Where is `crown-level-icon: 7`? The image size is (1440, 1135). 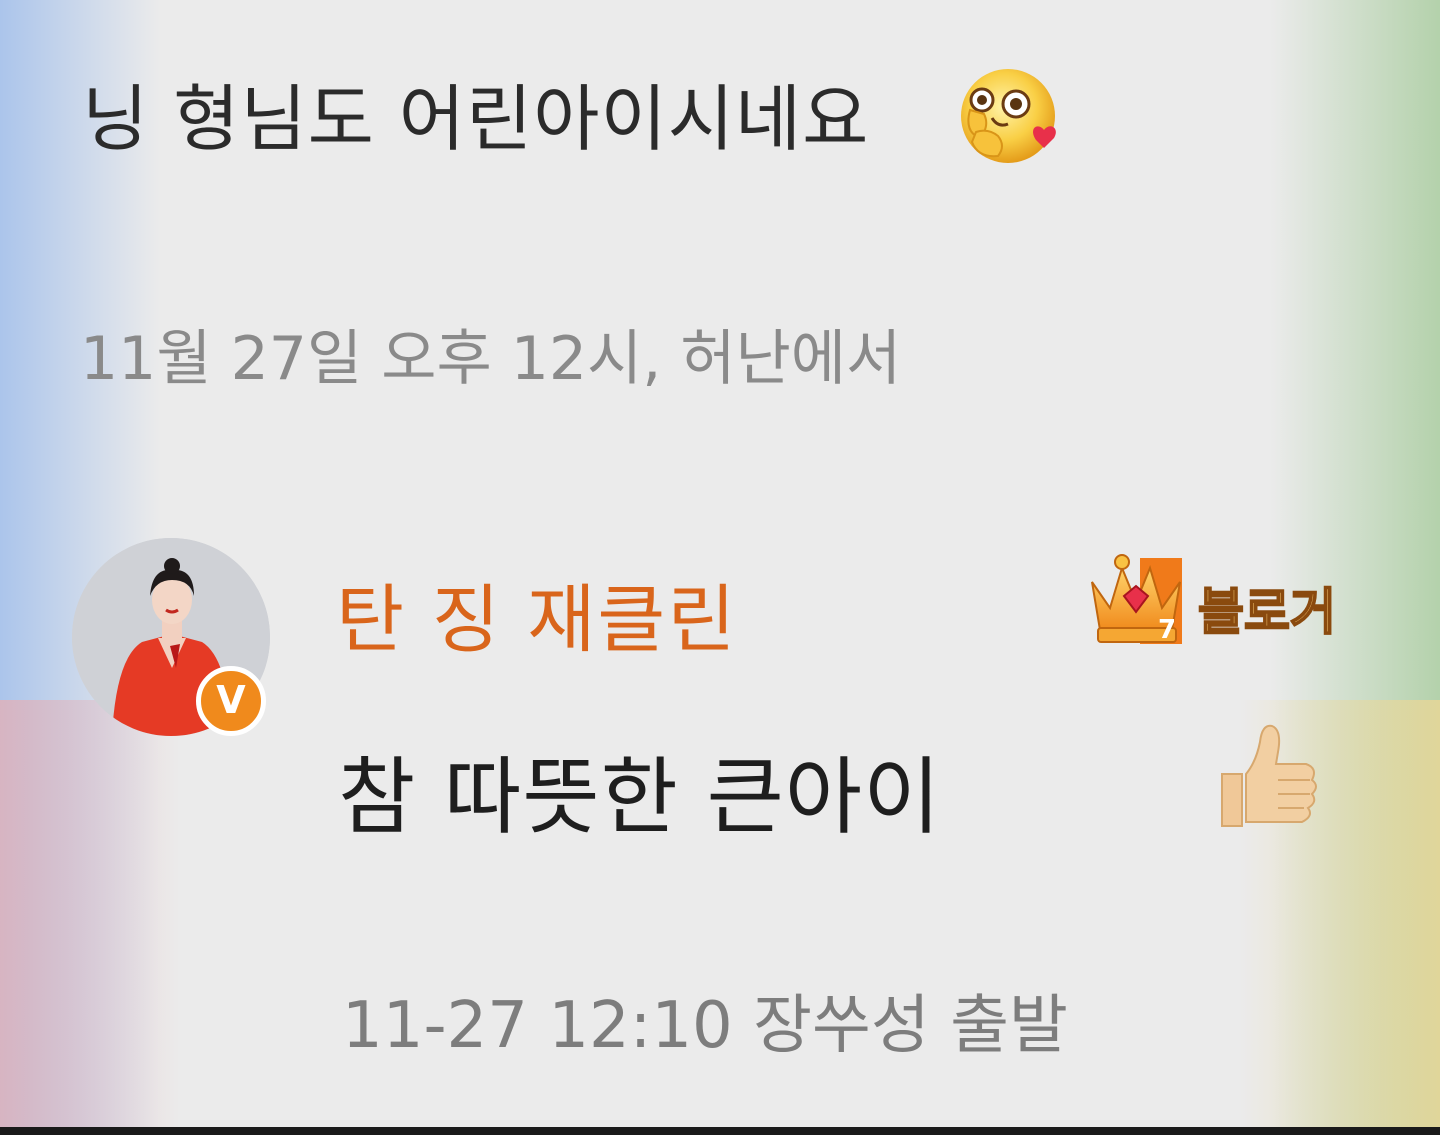 crown-level-icon: 7 is located at coordinates (1136, 599).